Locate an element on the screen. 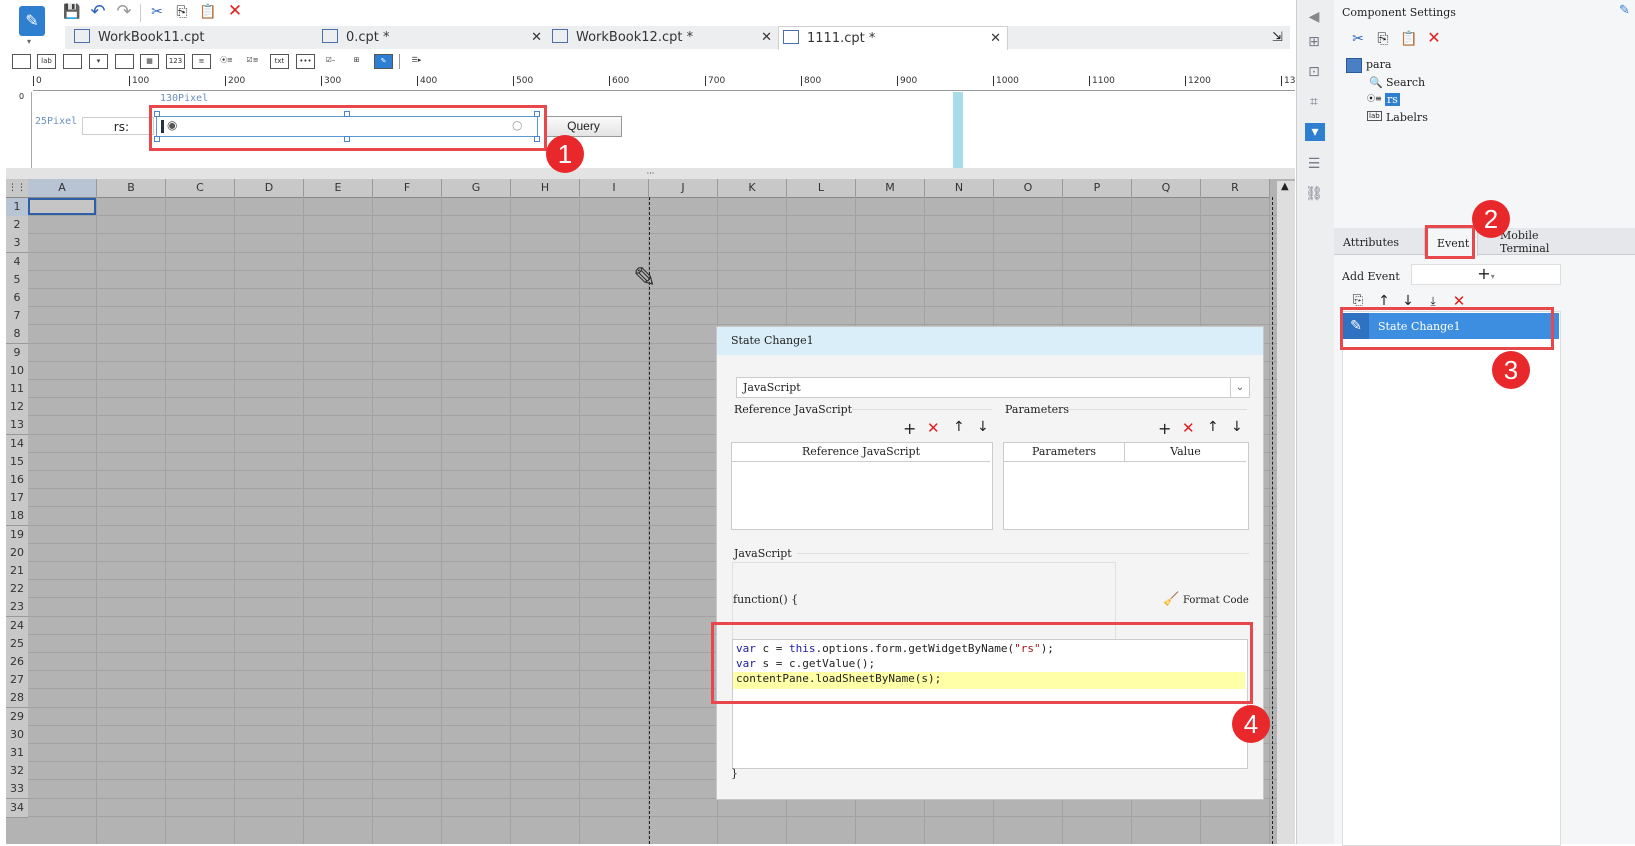 The image size is (1635, 846). widget-combobox-icon: ▾ is located at coordinates (98, 61).